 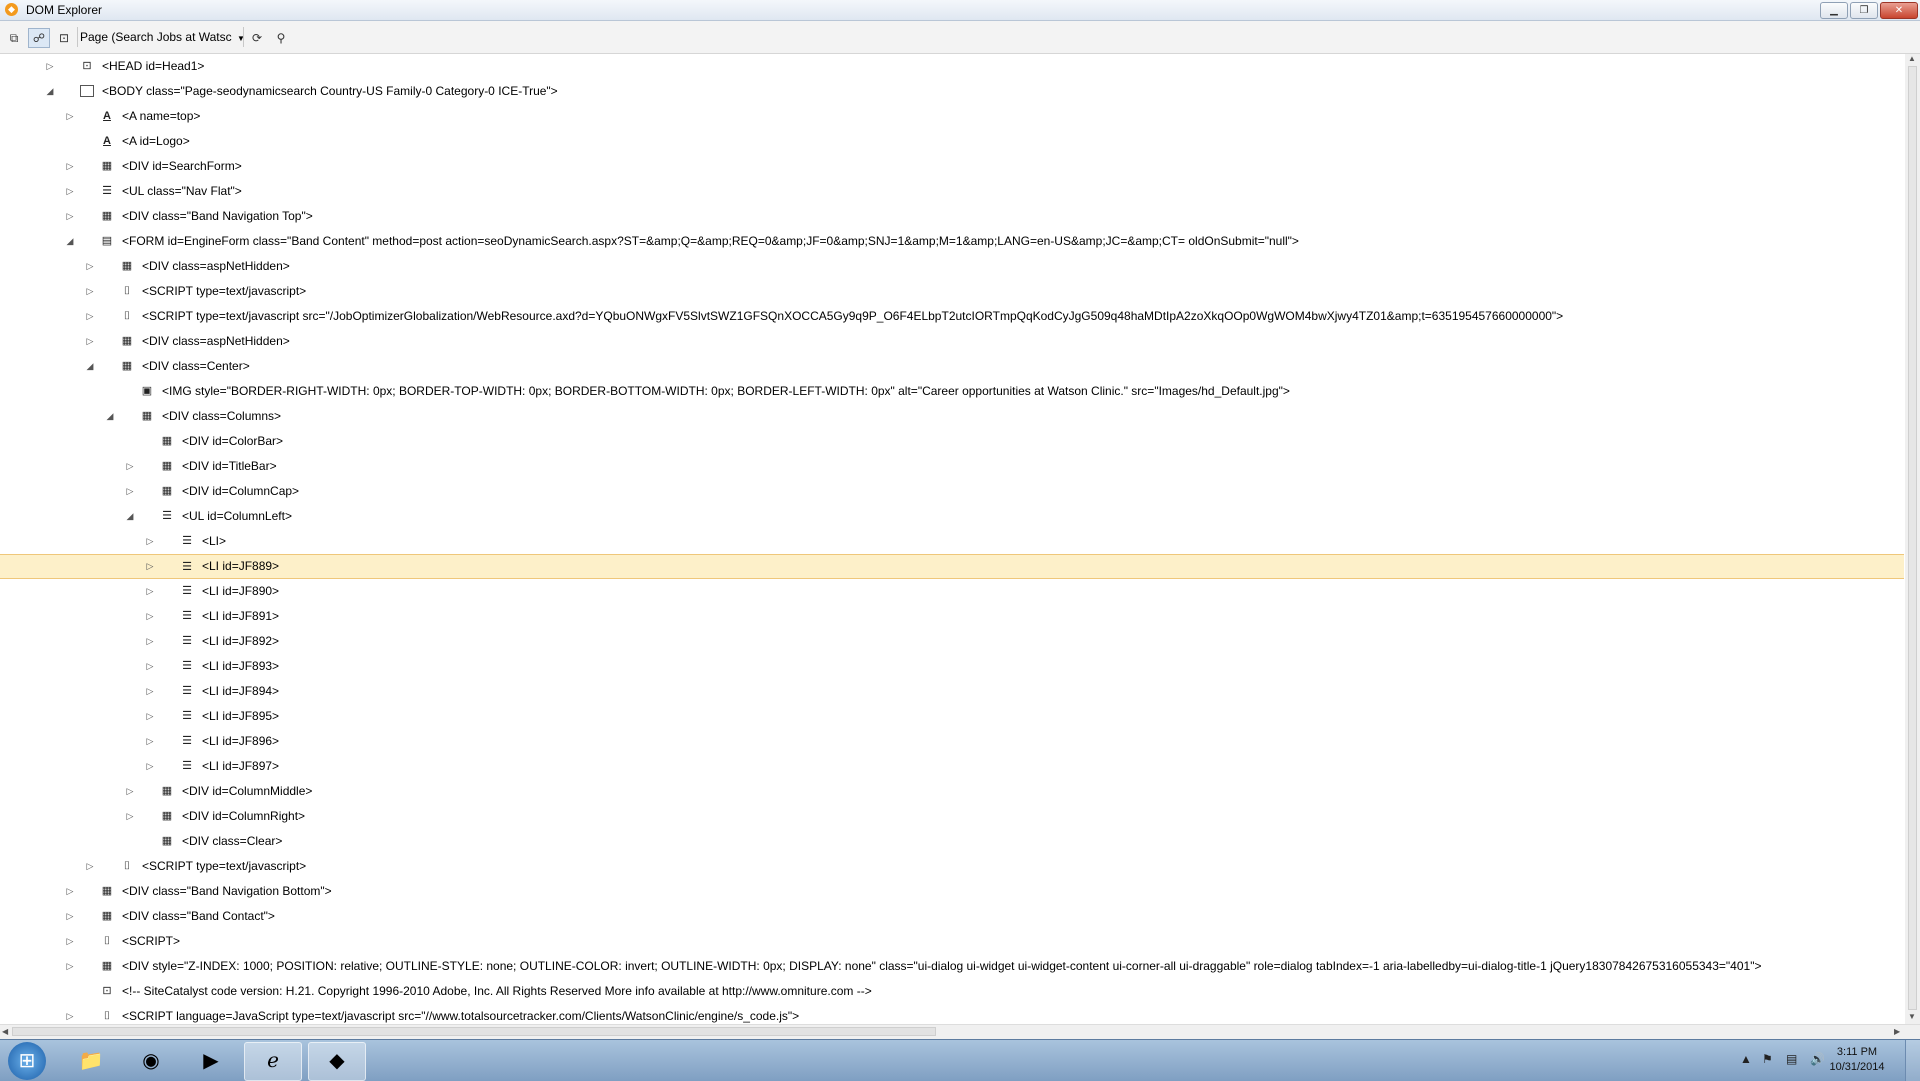 What do you see at coordinates (257, 38) in the screenshot?
I see `refresh-icon: ⟳` at bounding box center [257, 38].